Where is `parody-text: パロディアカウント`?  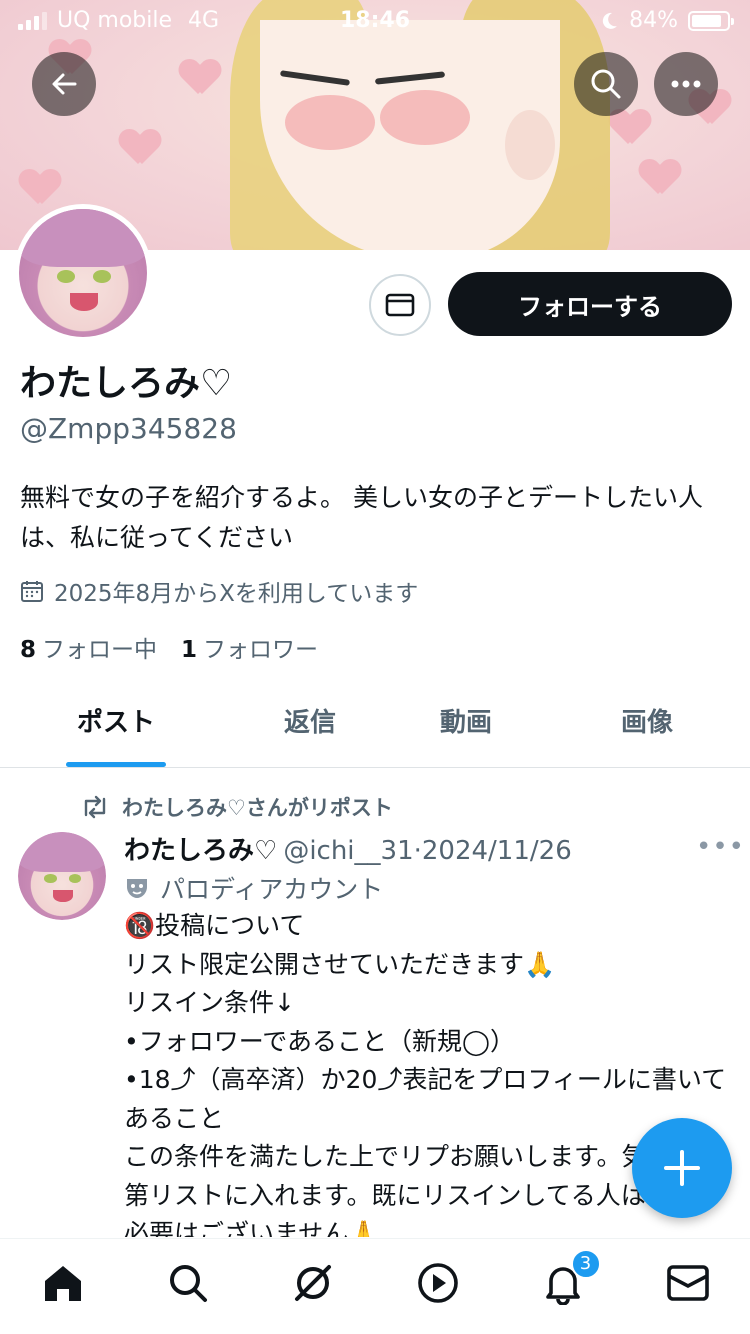 parody-text: パロディアカウント is located at coordinates (272, 889).